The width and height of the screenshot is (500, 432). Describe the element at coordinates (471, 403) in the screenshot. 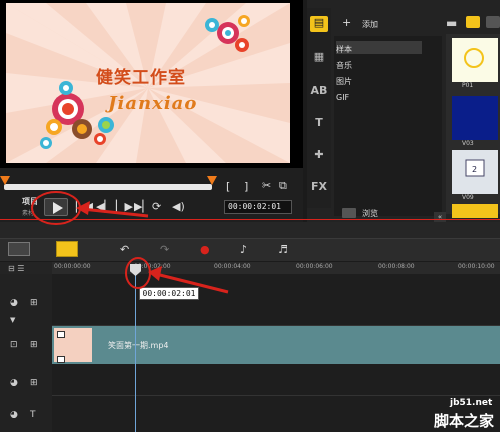

I see `watermark-site: jb51.net` at that location.